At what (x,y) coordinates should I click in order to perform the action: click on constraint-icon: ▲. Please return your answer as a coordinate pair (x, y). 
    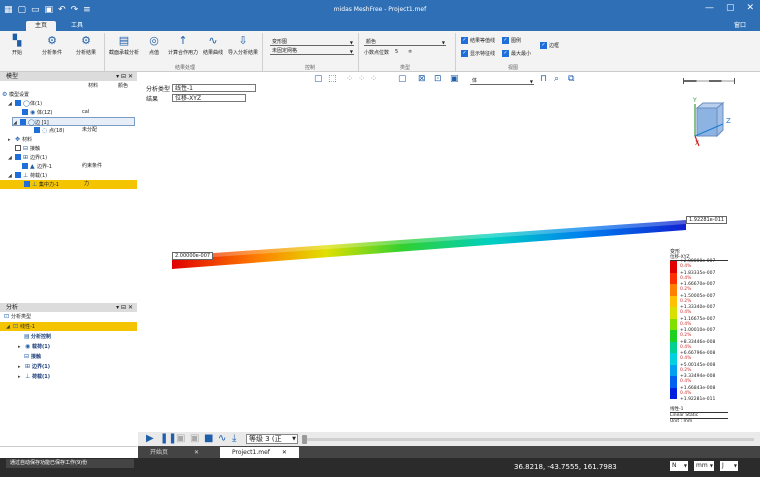
    Looking at the image, I should click on (32, 166).